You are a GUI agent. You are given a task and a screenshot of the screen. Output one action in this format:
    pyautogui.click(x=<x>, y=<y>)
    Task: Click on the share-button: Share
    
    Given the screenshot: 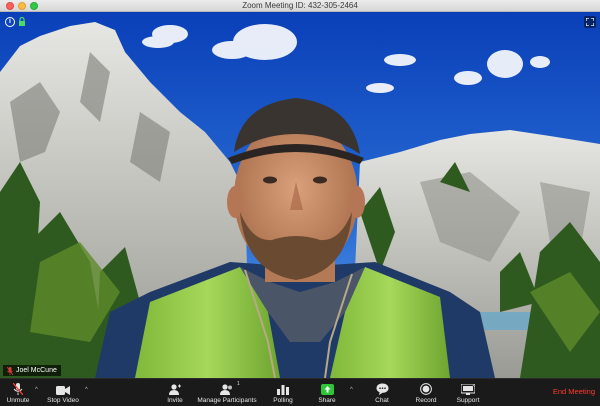 What is the action you would take?
    pyautogui.click(x=327, y=392)
    